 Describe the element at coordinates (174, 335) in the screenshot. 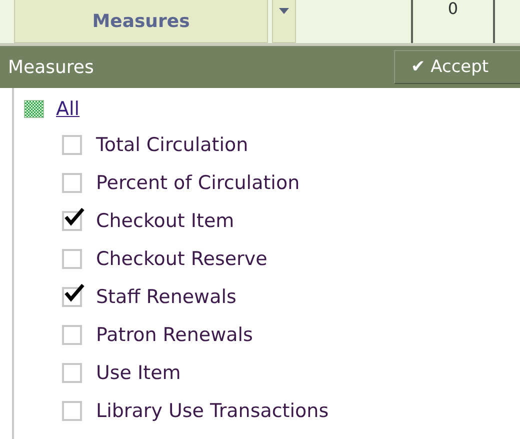

I see `measure-label: Patron Renewals` at that location.